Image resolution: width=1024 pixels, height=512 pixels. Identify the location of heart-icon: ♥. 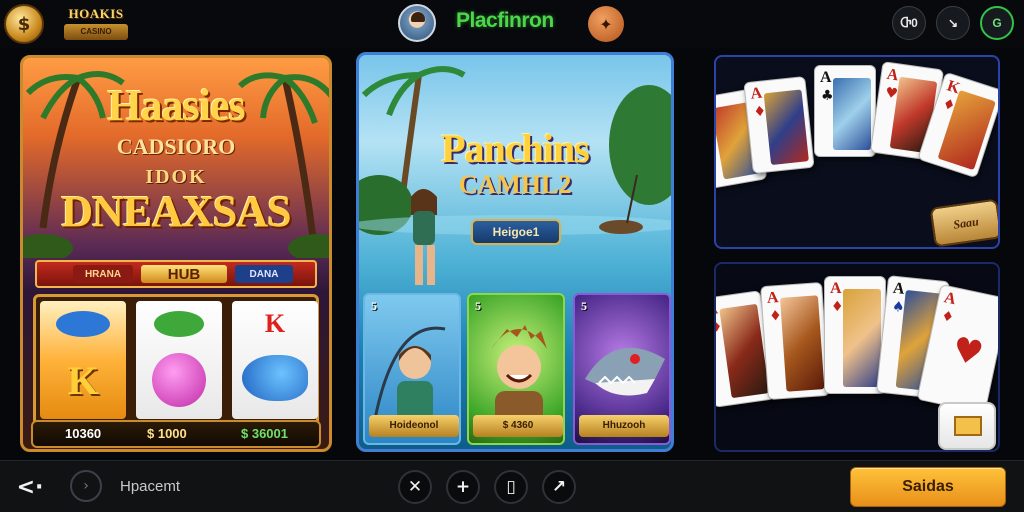
(967, 352).